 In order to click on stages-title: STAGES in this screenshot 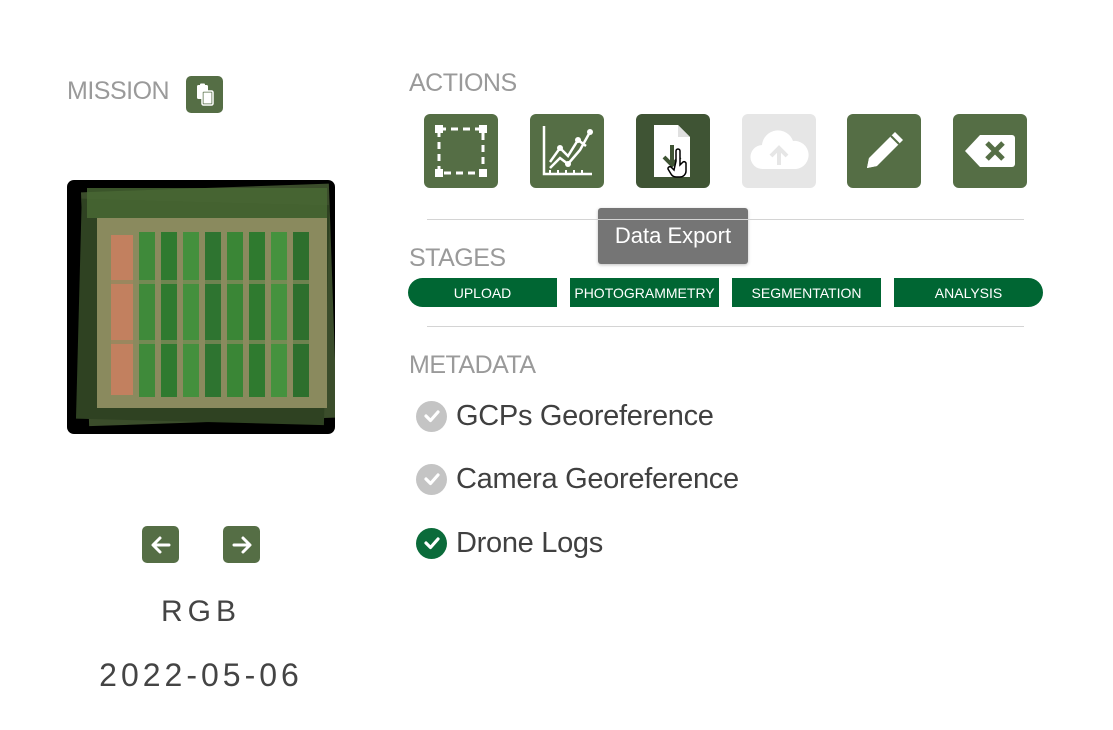, I will do `click(457, 258)`.